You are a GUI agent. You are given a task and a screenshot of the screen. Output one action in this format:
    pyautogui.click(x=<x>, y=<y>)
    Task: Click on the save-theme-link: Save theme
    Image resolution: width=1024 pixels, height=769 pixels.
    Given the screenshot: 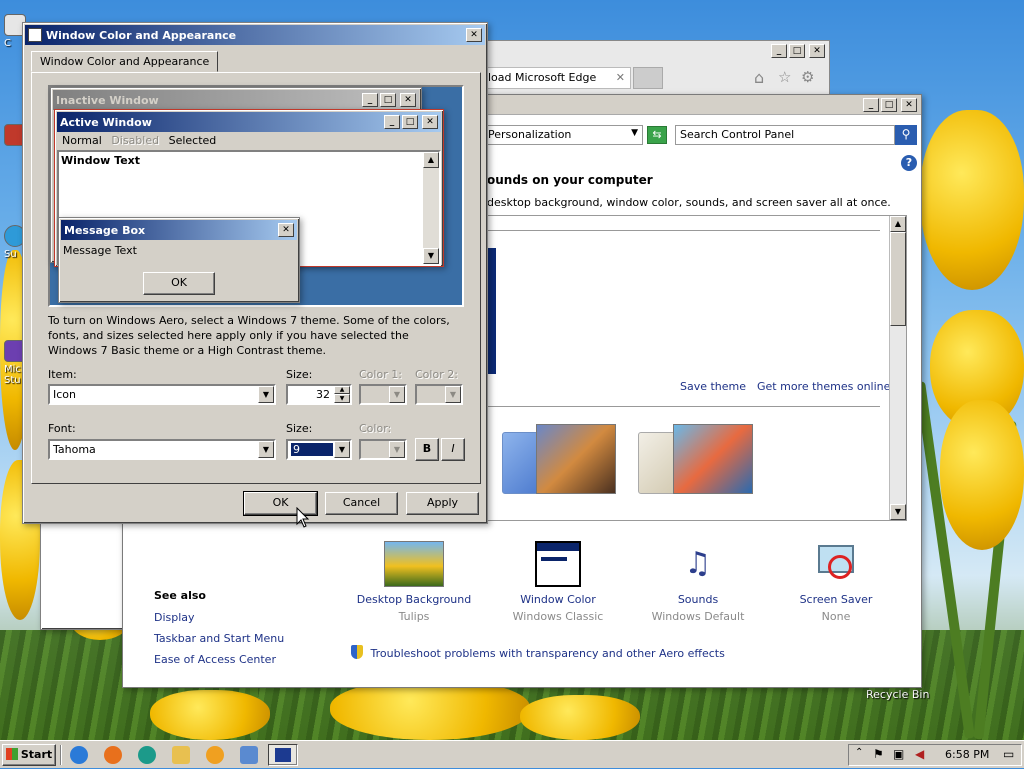 What is the action you would take?
    pyautogui.click(x=713, y=386)
    